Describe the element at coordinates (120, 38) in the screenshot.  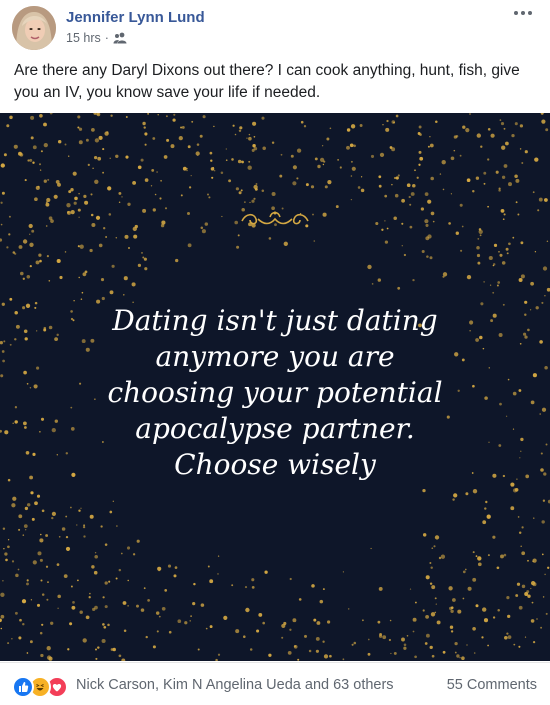
I see `friends-icon` at that location.